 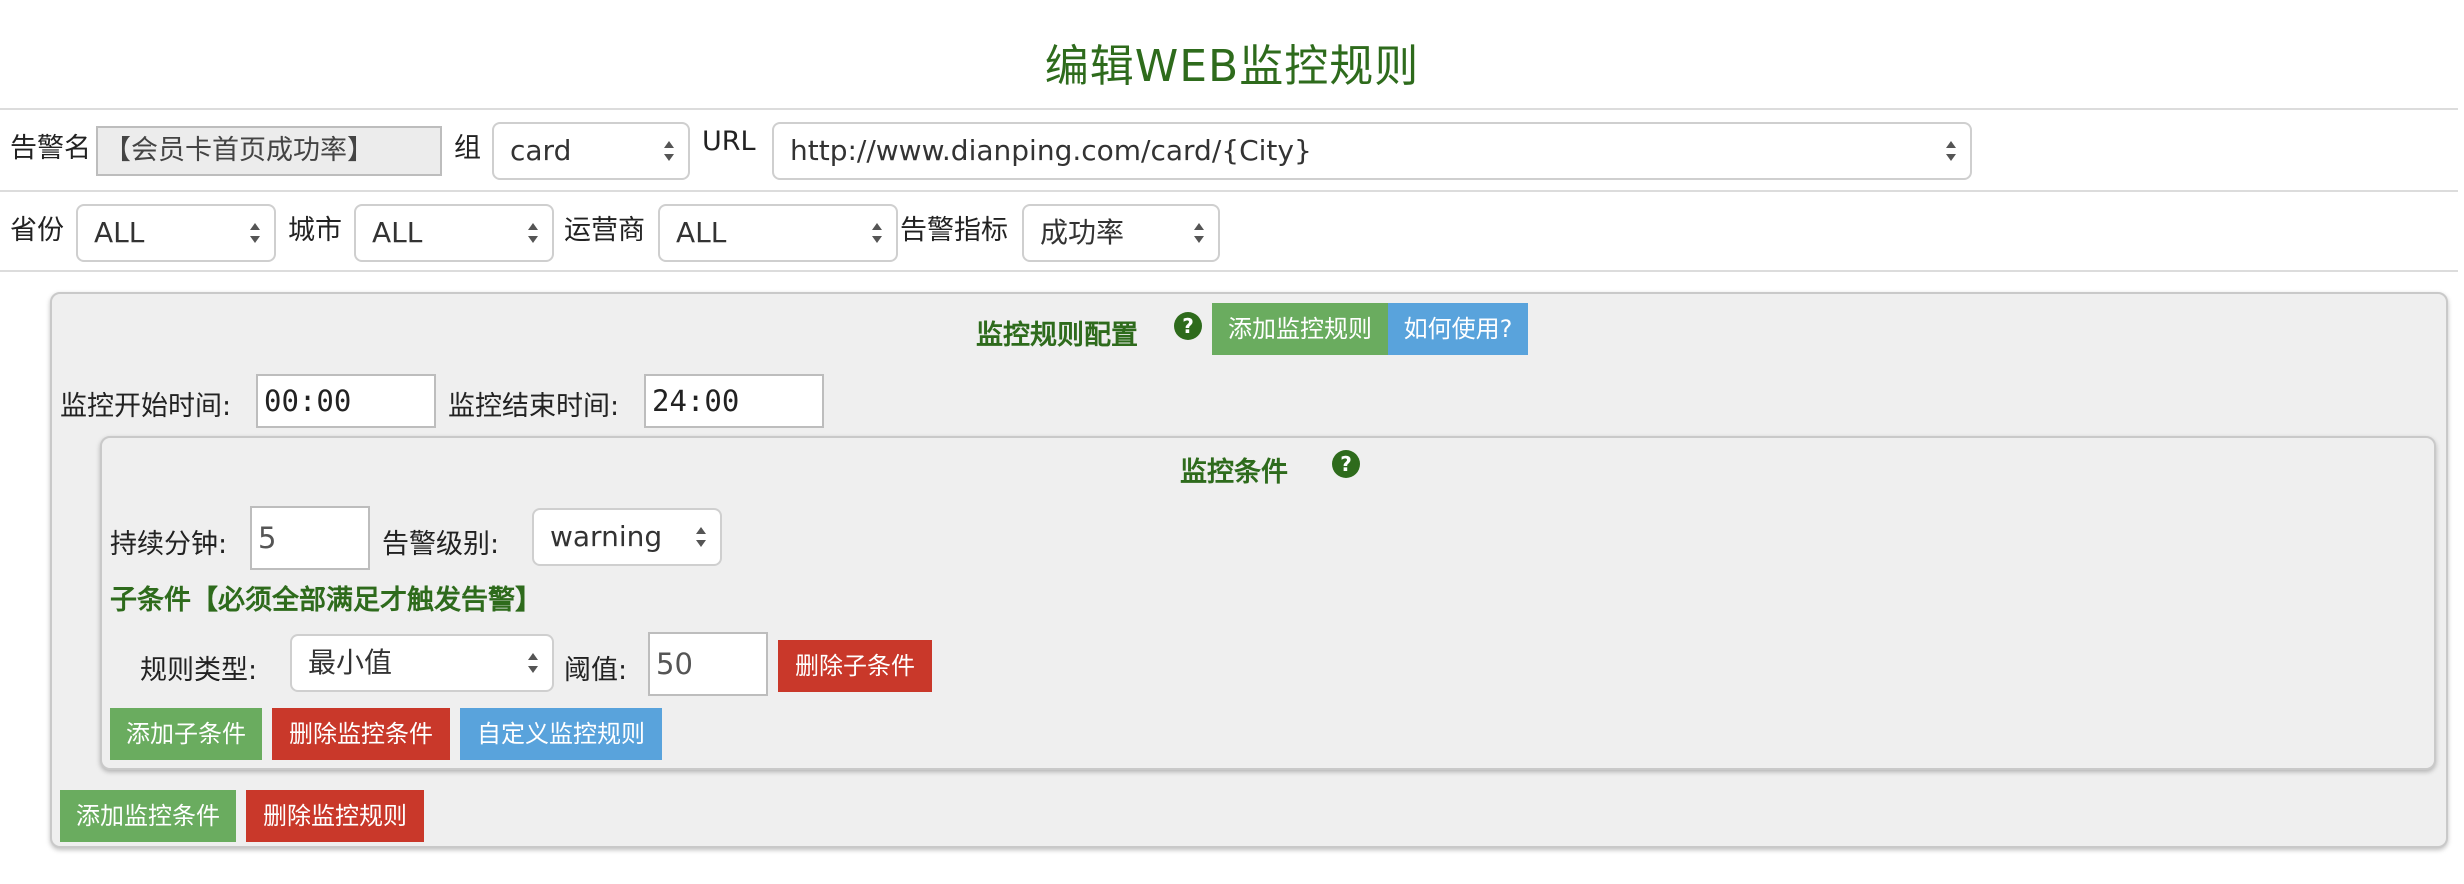 What do you see at coordinates (146, 406) in the screenshot?
I see `start-time-label: 监控开始时间:` at bounding box center [146, 406].